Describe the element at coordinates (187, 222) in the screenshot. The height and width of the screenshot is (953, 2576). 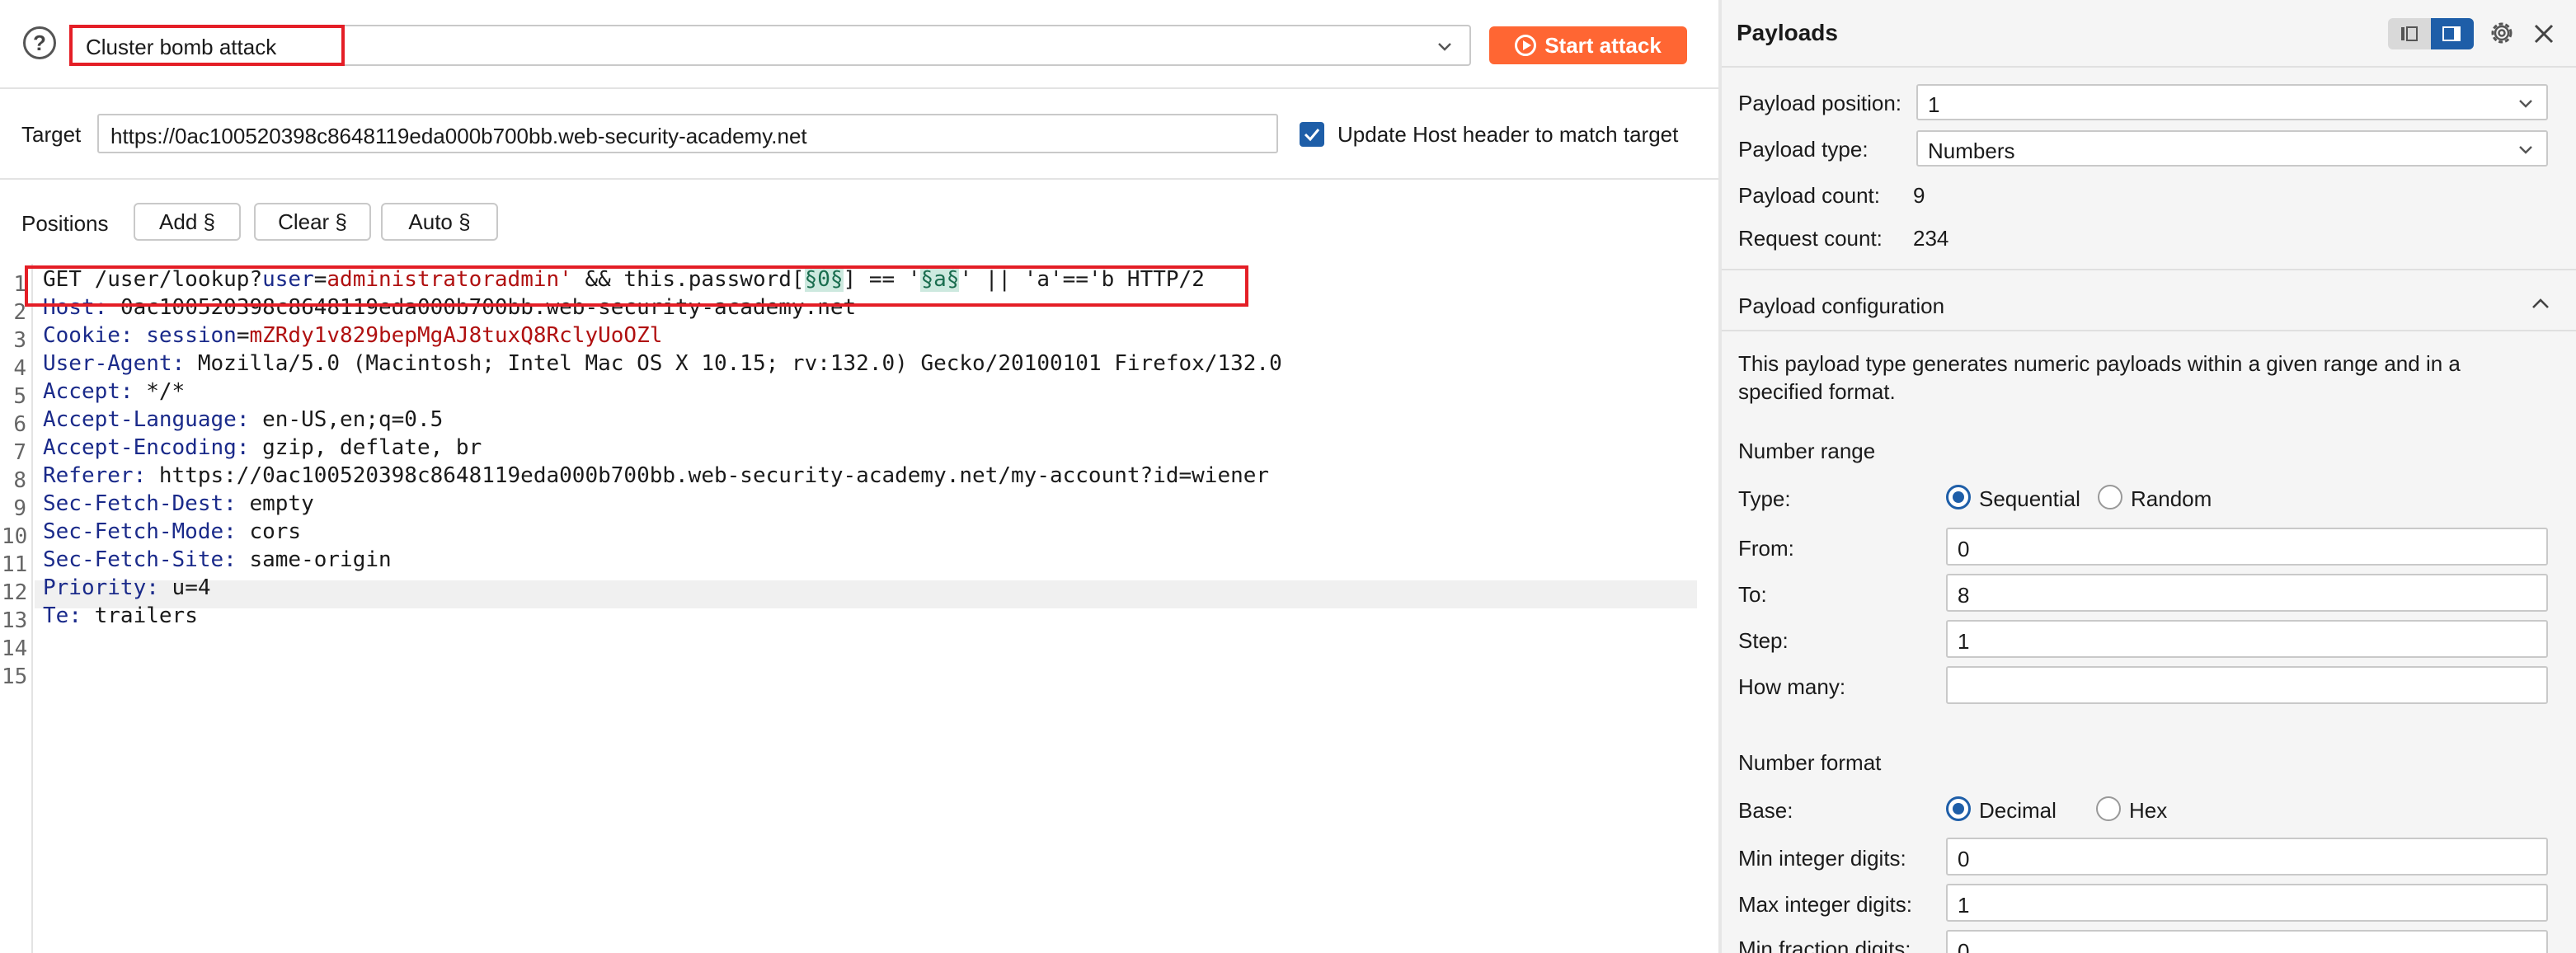
I see `add-marker-button: Add §` at that location.